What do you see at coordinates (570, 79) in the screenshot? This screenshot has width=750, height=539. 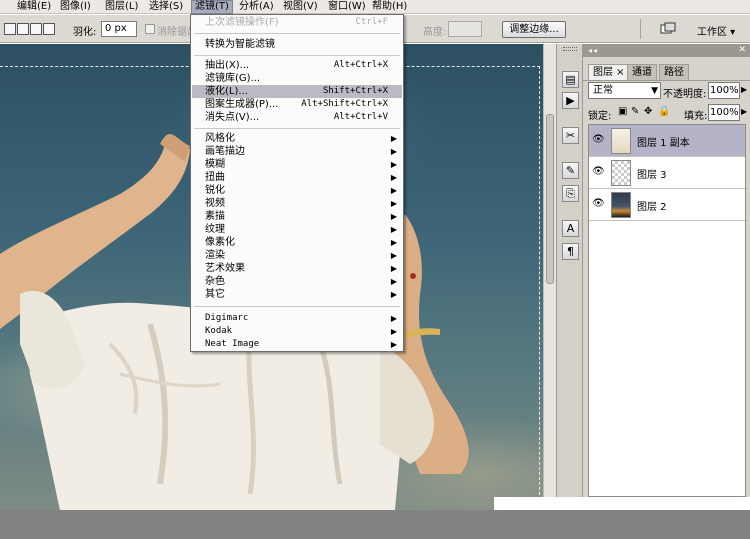 I see `history-icon: ▤` at bounding box center [570, 79].